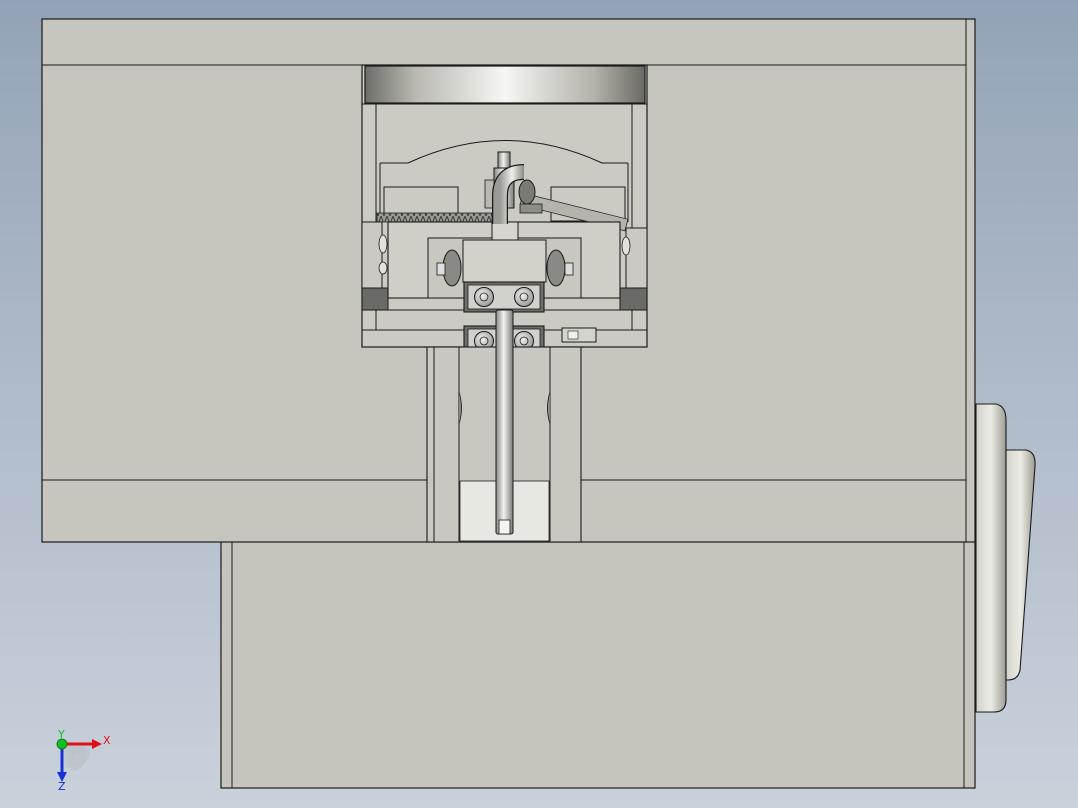 The height and width of the screenshot is (808, 1078). What do you see at coordinates (504, 422) in the screenshot?
I see `vertical-shaft` at bounding box center [504, 422].